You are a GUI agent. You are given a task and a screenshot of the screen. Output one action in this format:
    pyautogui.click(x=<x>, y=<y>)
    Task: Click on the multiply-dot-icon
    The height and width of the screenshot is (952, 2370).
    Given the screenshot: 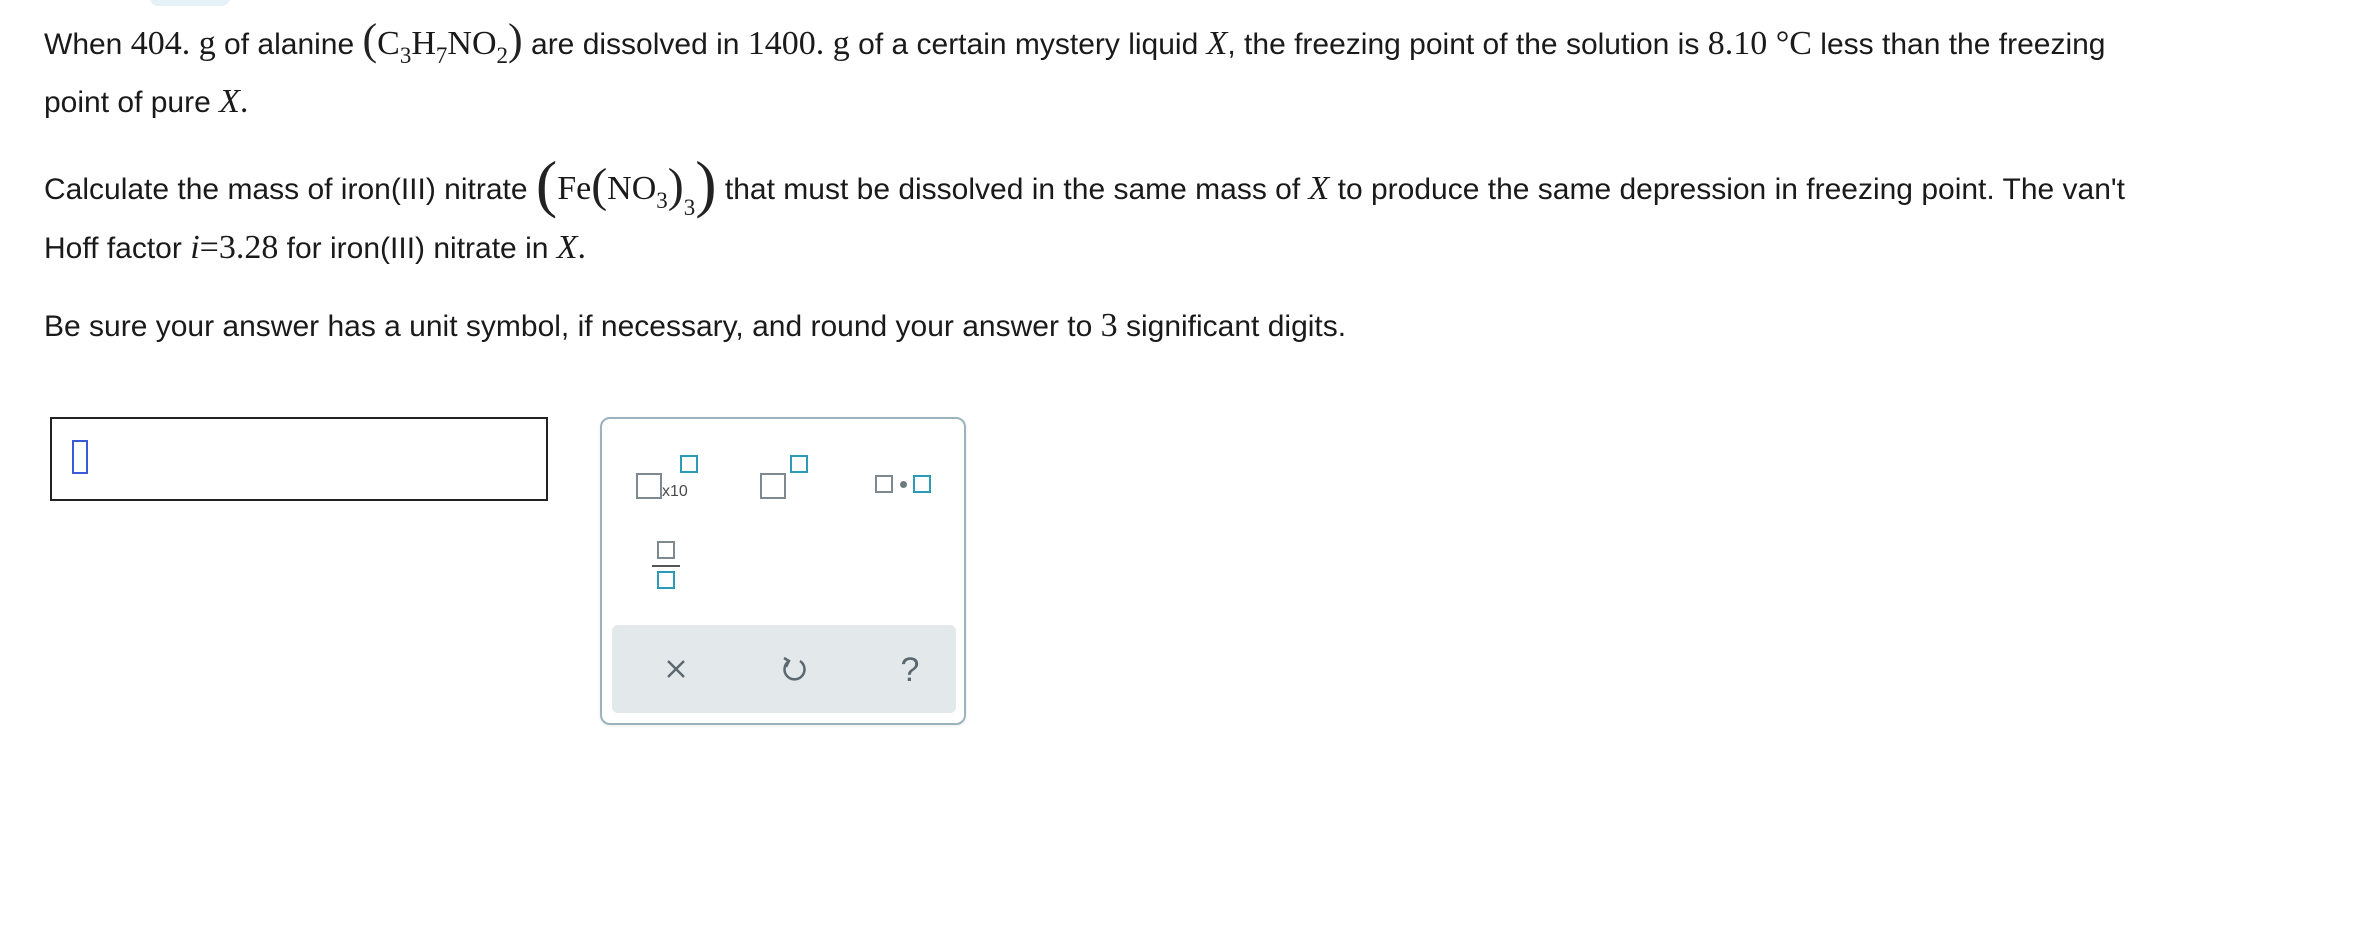 What is the action you would take?
    pyautogui.click(x=907, y=481)
    